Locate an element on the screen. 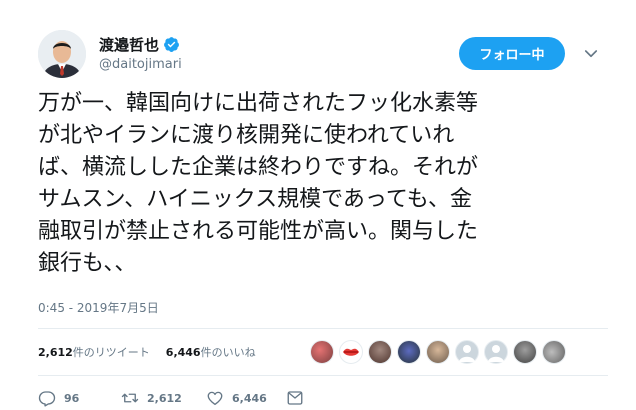  reply-icon is located at coordinates (47, 399).